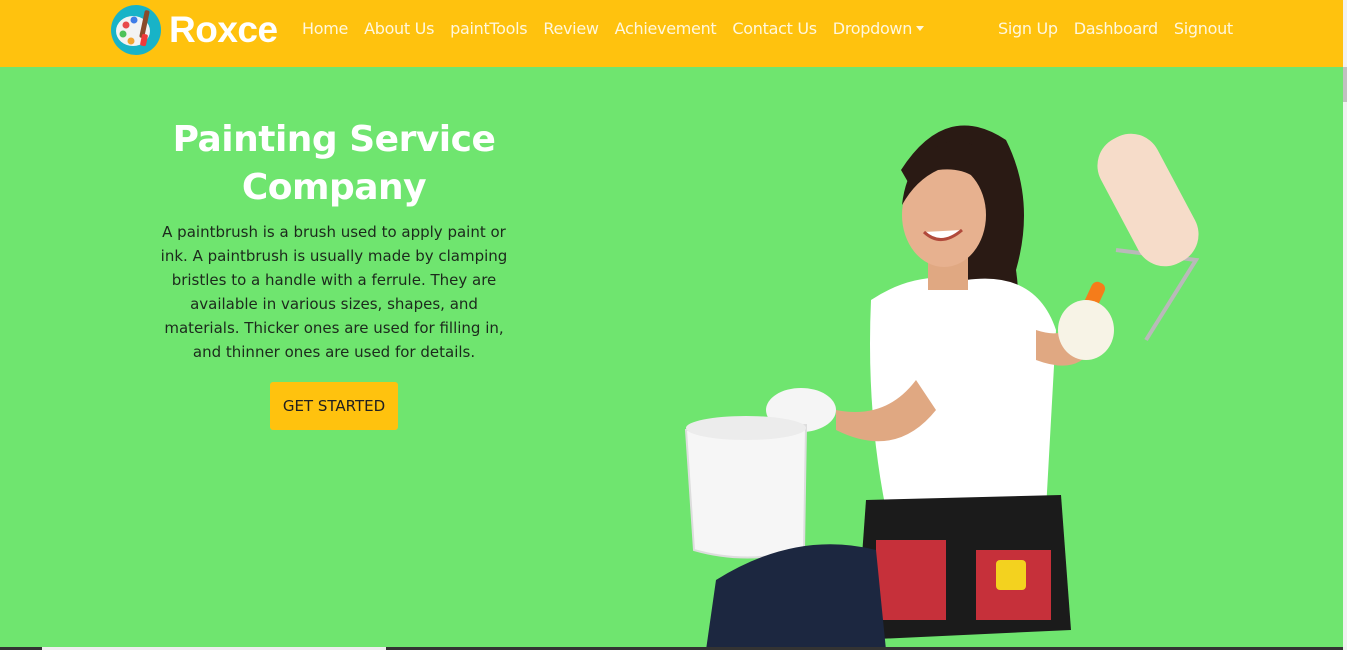 The height and width of the screenshot is (650, 1347). I want to click on nav-about-us: About Us, so click(399, 29).